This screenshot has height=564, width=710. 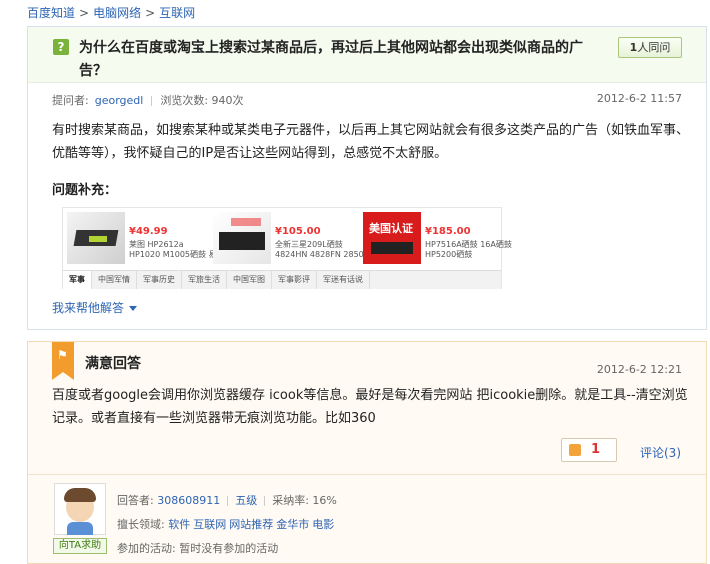 I want to click on expertise-tag: 金华市, so click(x=292, y=524).